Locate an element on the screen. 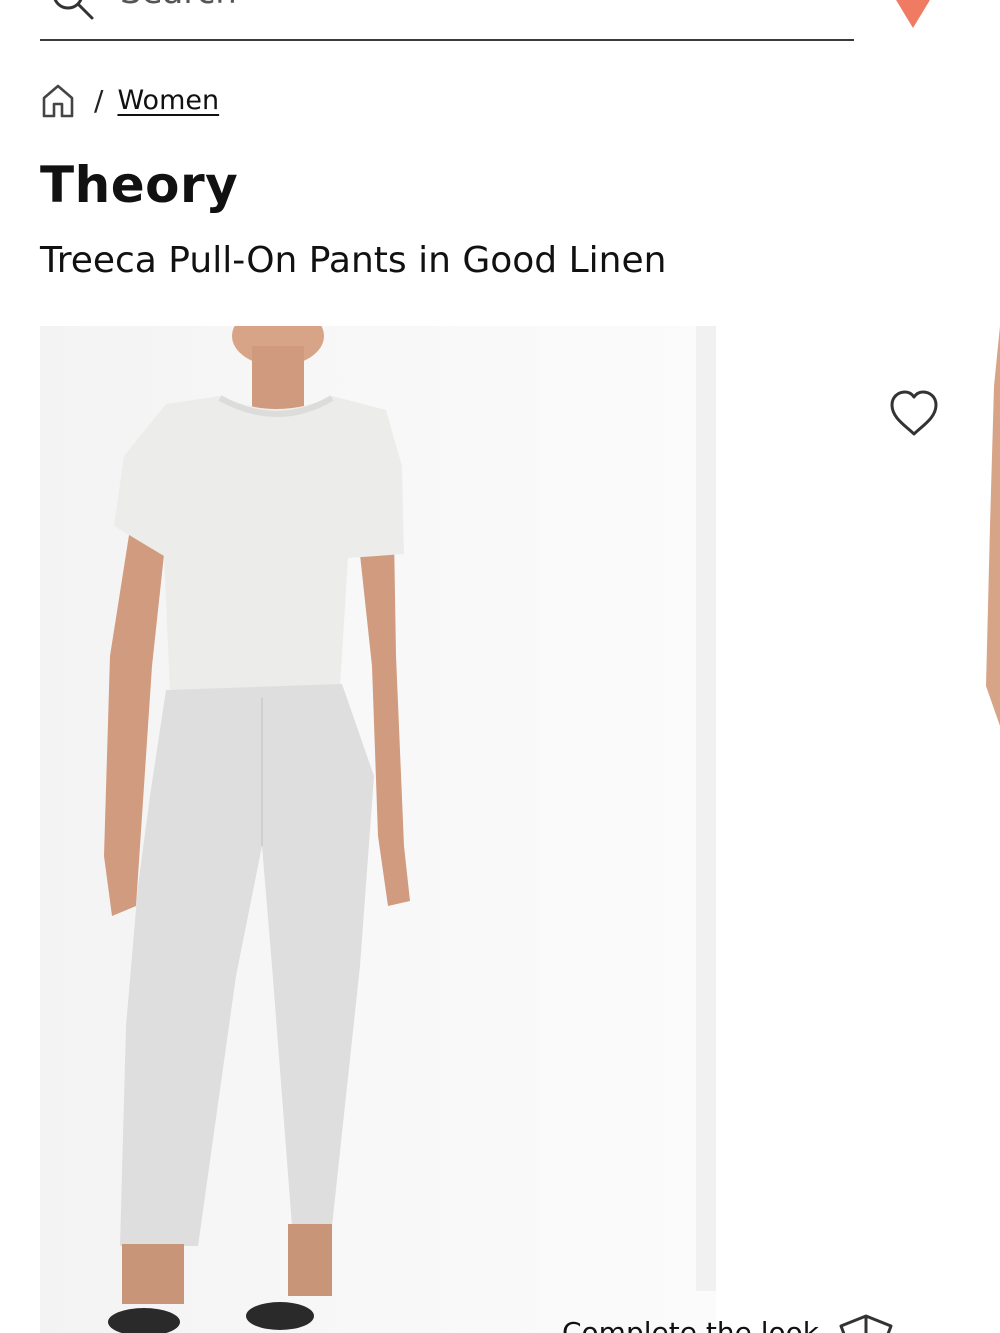 The height and width of the screenshot is (1333, 1000). gallery-divider is located at coordinates (706, 808).